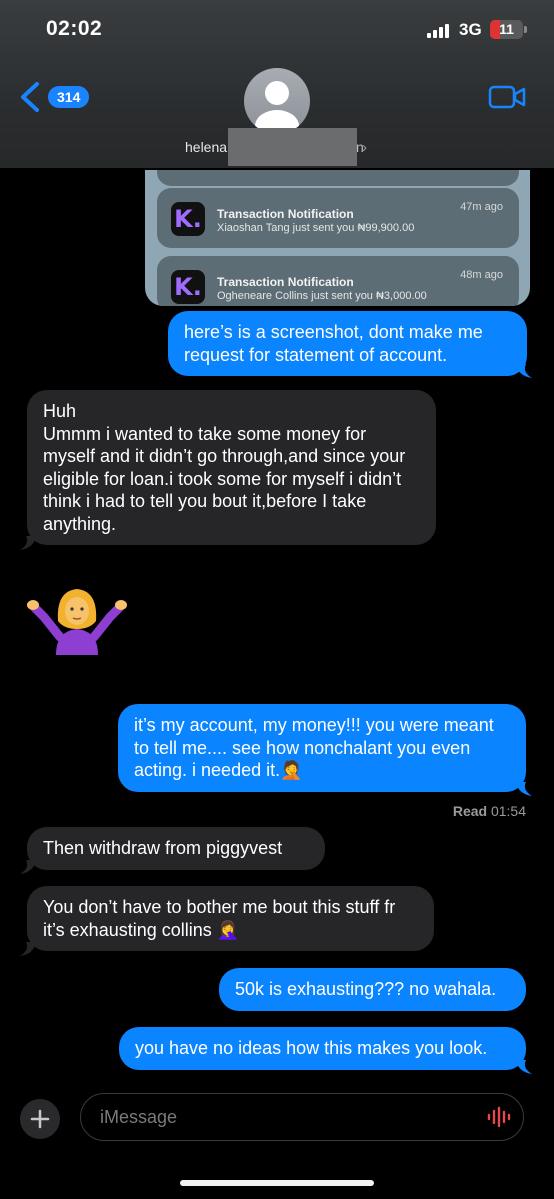 The height and width of the screenshot is (1199, 554). What do you see at coordinates (139, 1117) in the screenshot?
I see `message-input-placeholder: iMessage` at bounding box center [139, 1117].